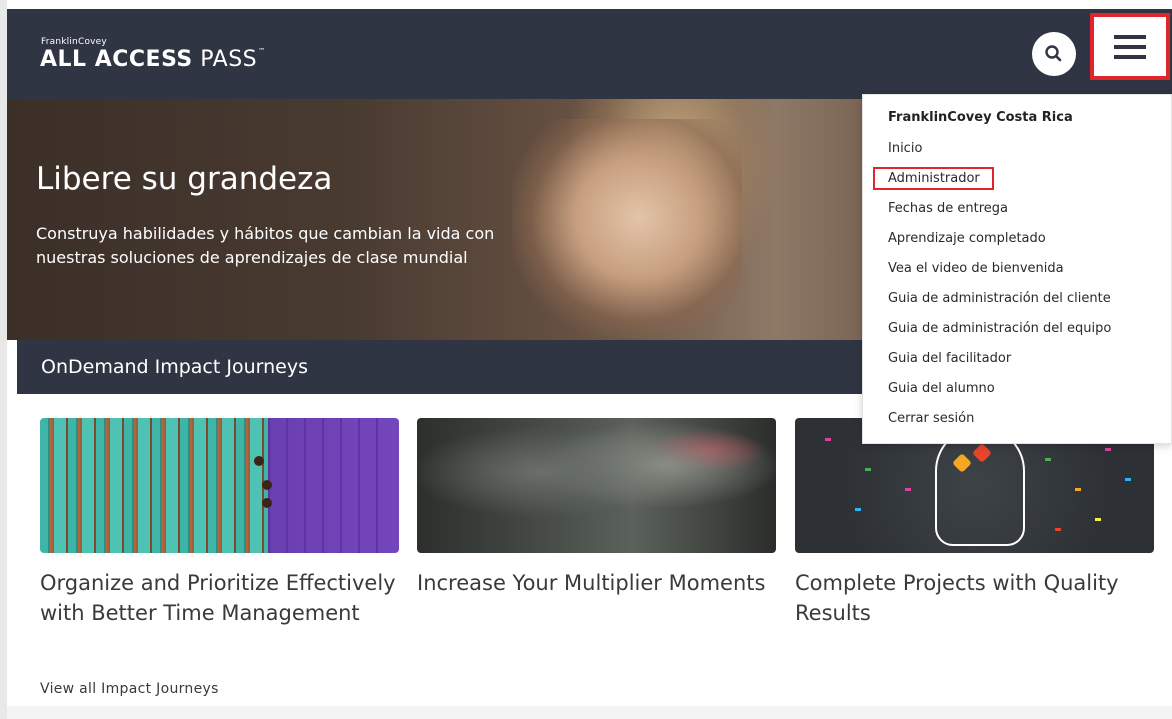 This screenshot has height=719, width=1172. Describe the element at coordinates (933, 178) in the screenshot. I see `menu-item-administrador: Administrador` at that location.